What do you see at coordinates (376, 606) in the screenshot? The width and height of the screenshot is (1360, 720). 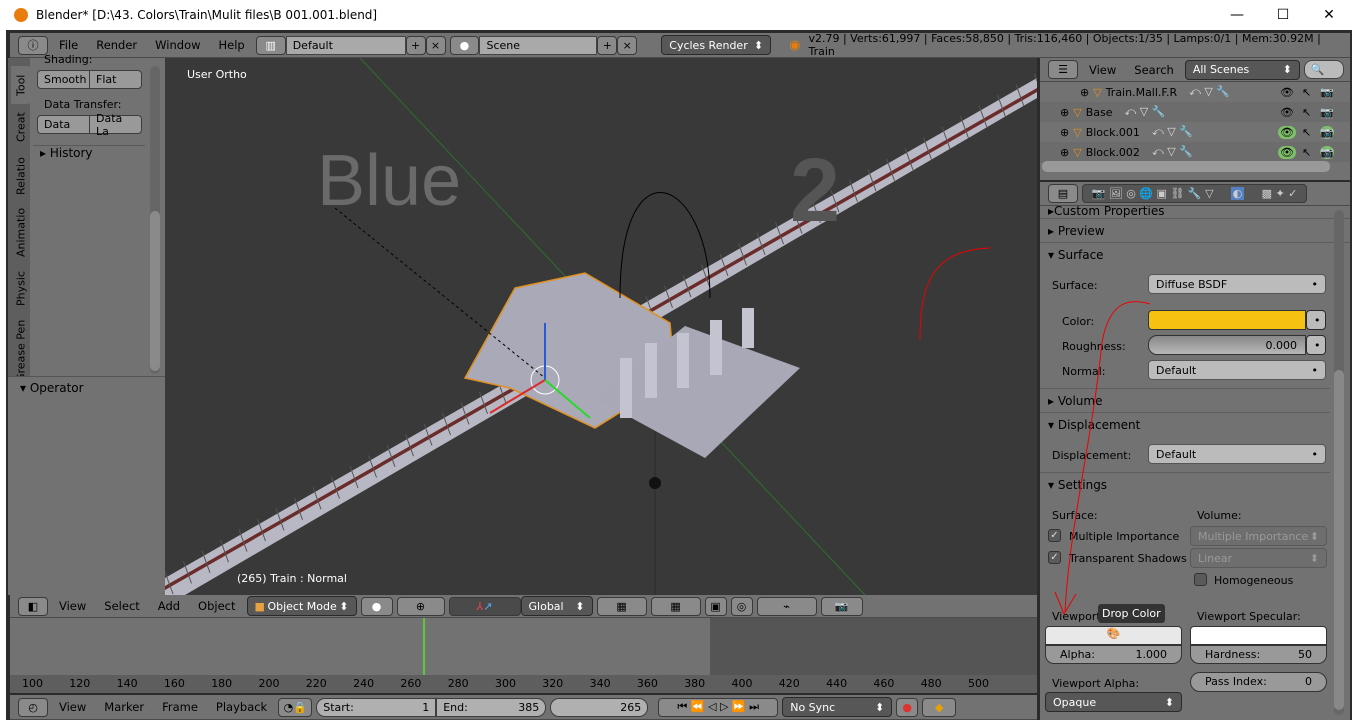 I see `shading-select: ●` at bounding box center [376, 606].